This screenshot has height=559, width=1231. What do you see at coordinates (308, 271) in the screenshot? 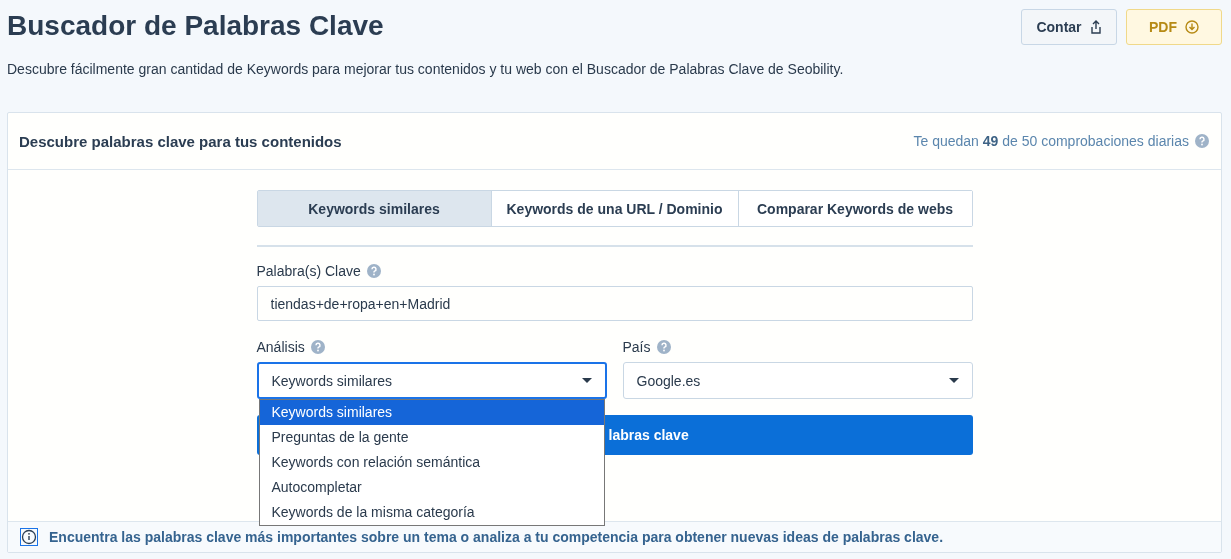
I see `field-label: Palabra(s) Clave` at bounding box center [308, 271].